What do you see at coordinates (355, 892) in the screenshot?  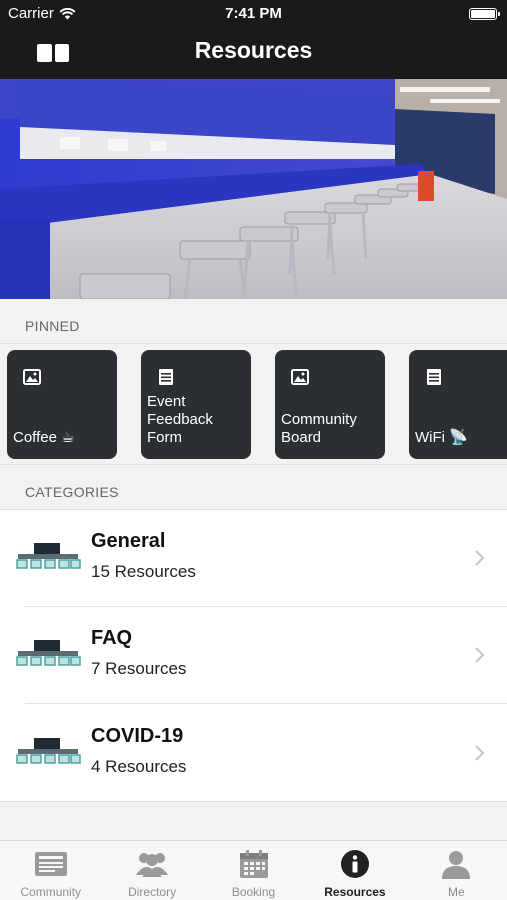 I see `tab-label: Resources` at bounding box center [355, 892].